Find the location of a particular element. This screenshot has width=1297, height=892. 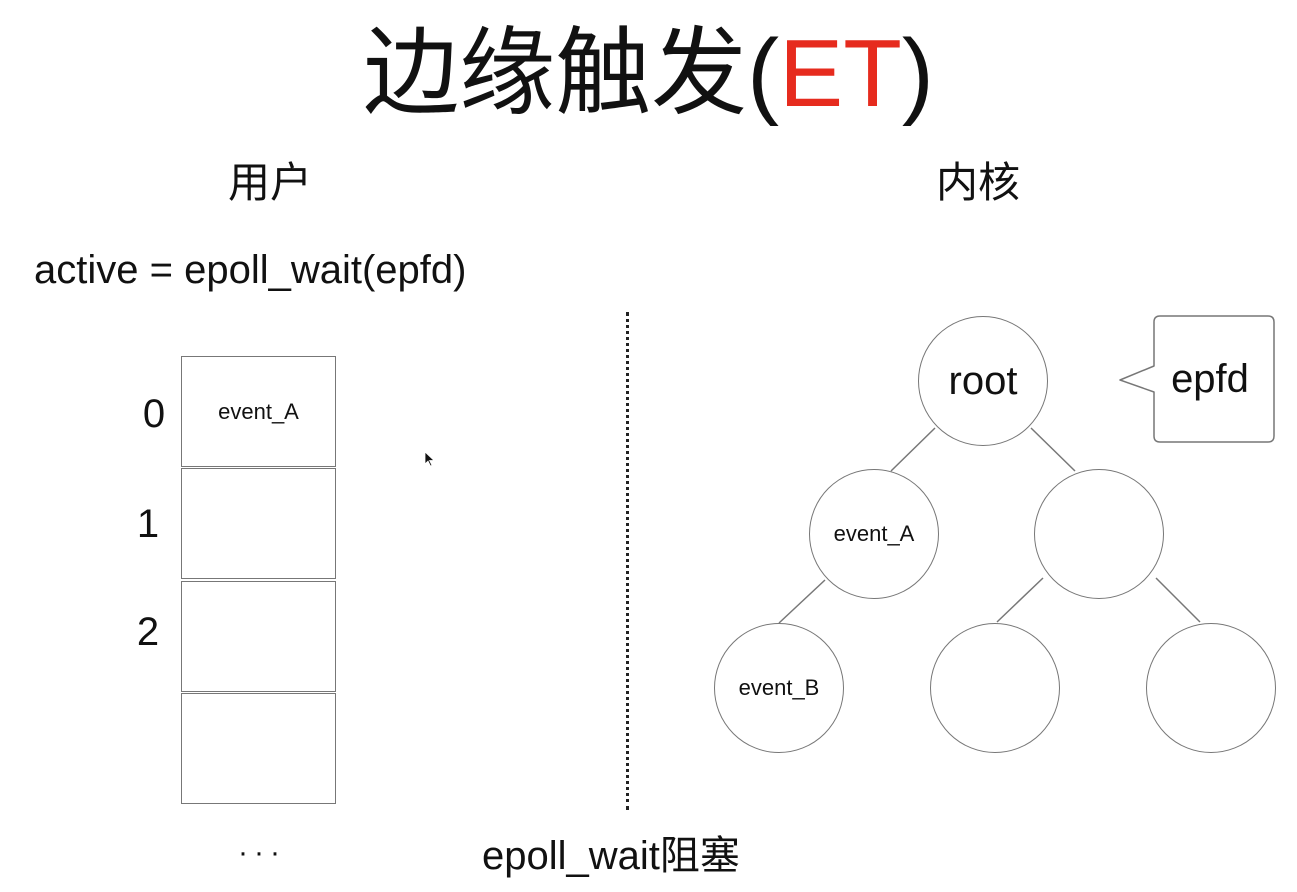

tree-node-label: event_B is located at coordinates (779, 687).